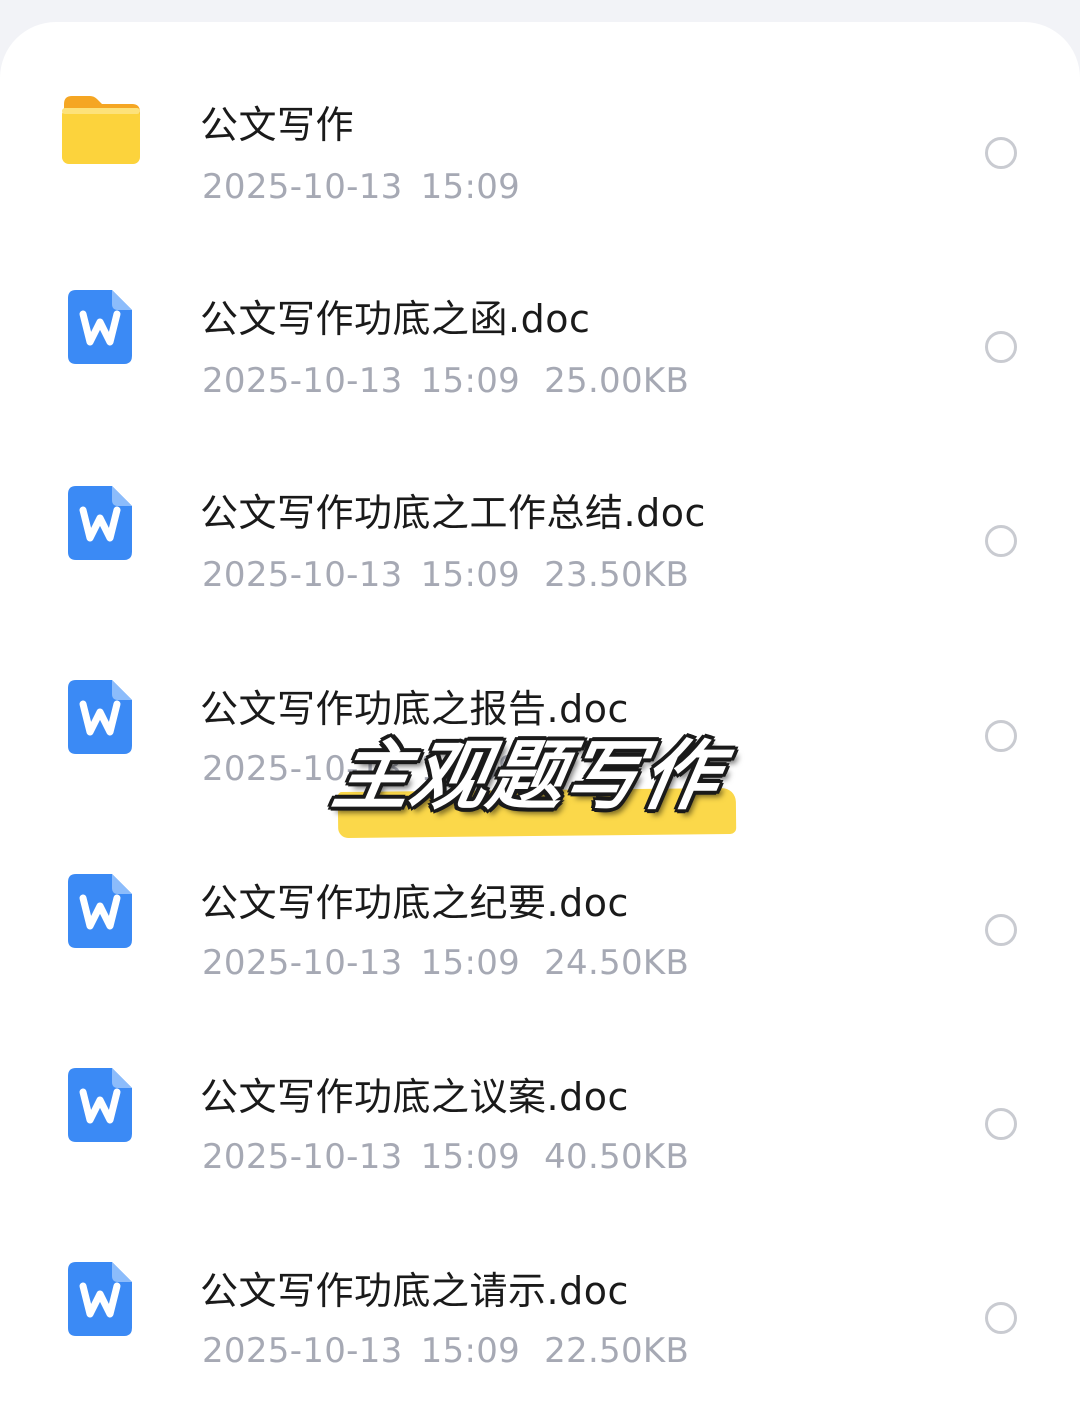 This screenshot has width=1080, height=1422. I want to click on file-meta: 2025-10-13 15:09, so click(361, 187).